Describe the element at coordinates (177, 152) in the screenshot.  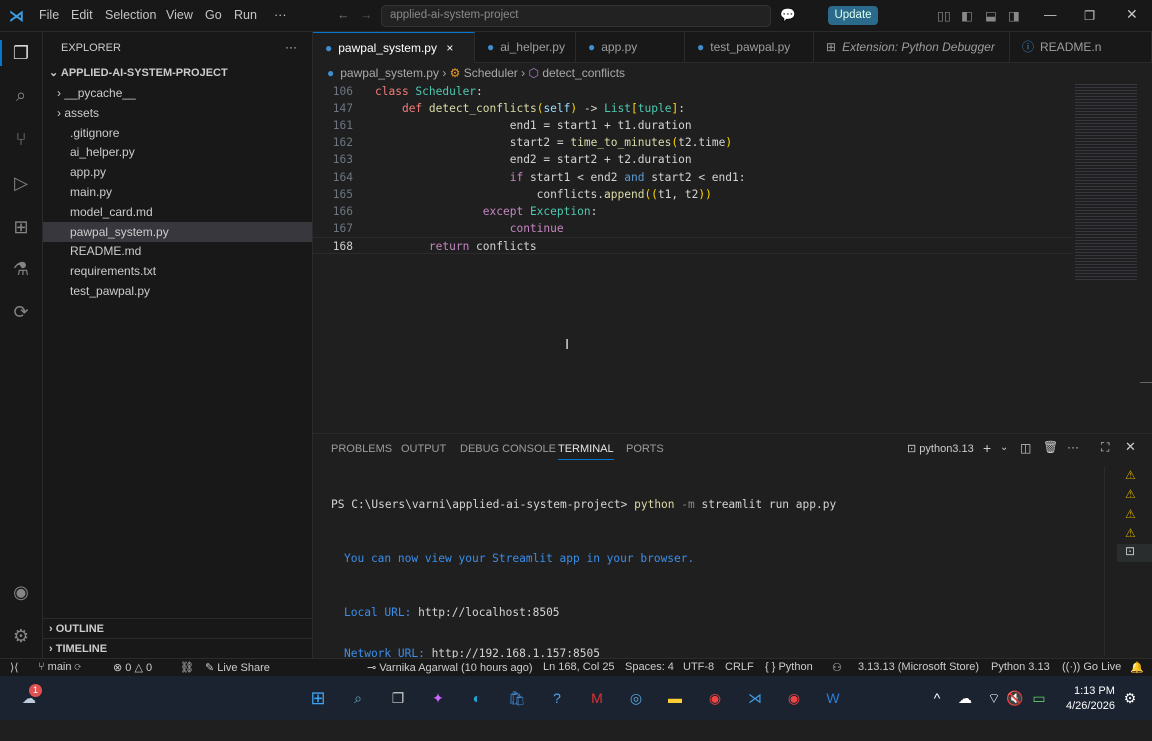
I see `file-tree-item: ai_helper.py` at that location.